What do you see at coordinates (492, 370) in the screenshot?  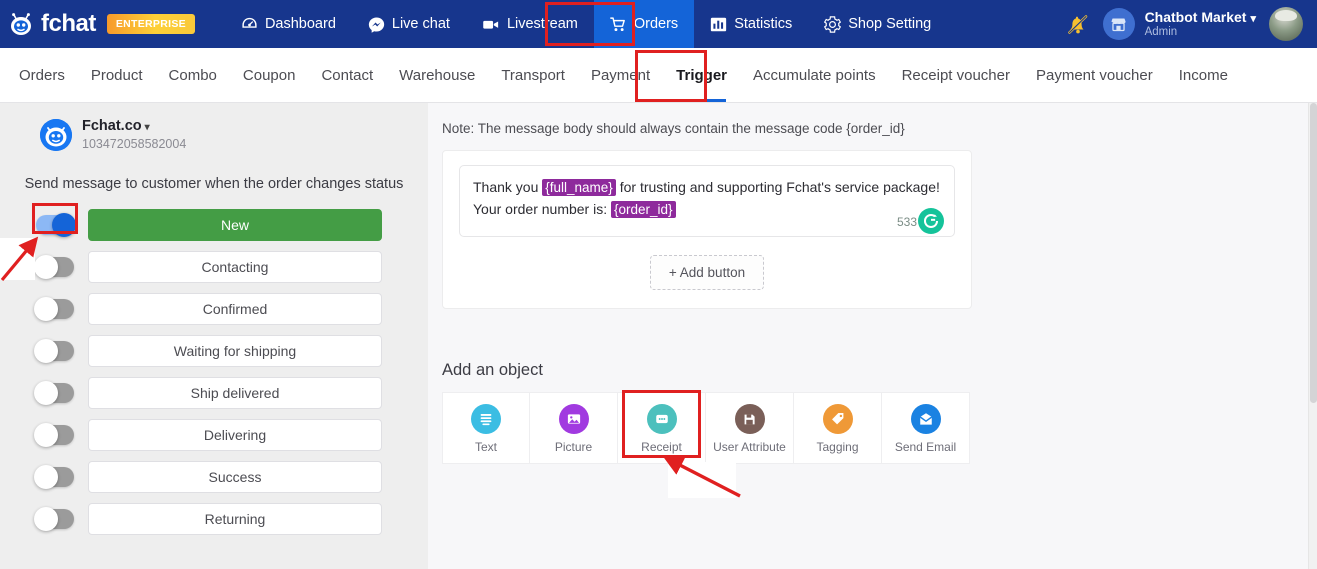 I see `add-object-title: Add an object` at bounding box center [492, 370].